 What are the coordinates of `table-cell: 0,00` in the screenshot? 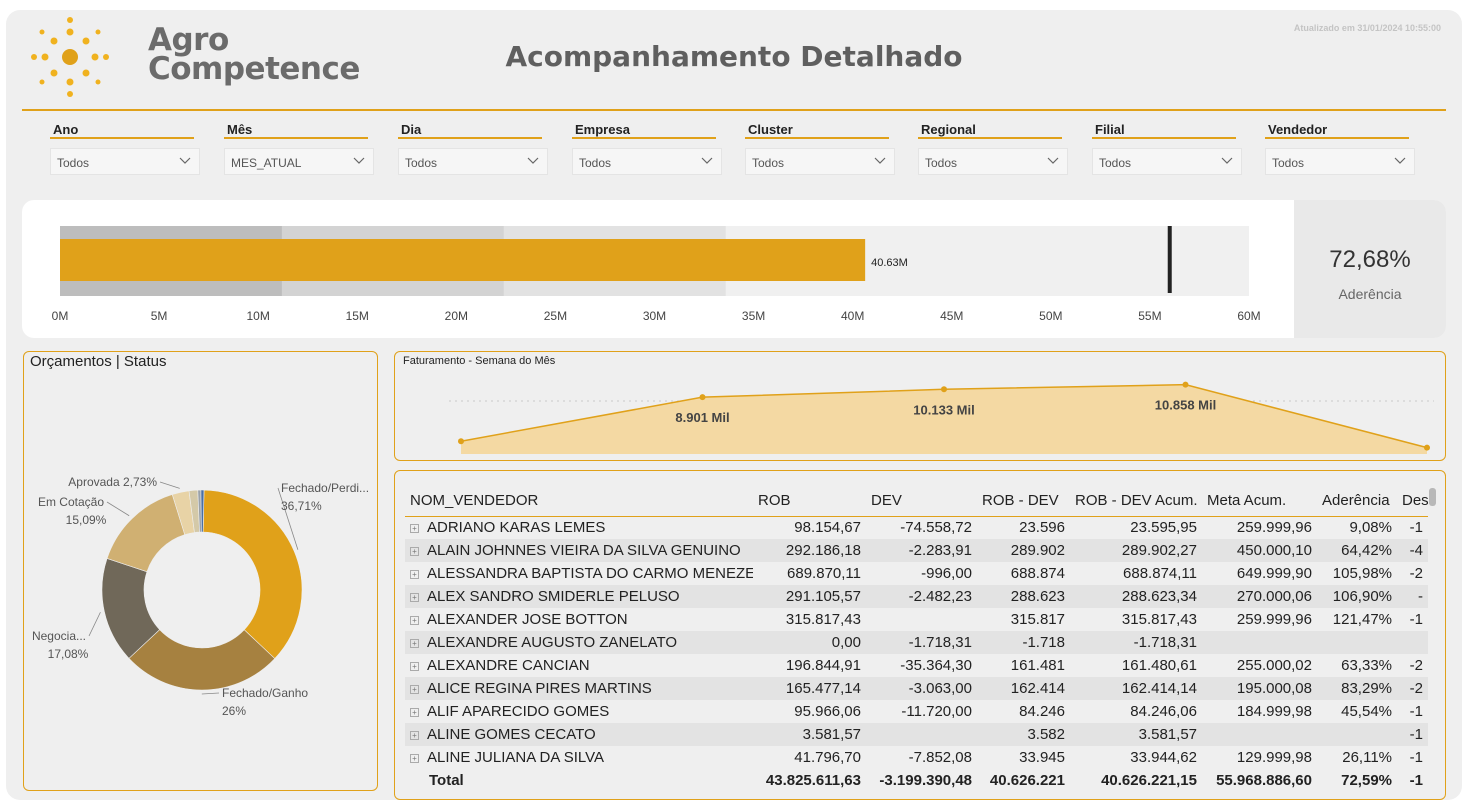 It's located at (809, 642).